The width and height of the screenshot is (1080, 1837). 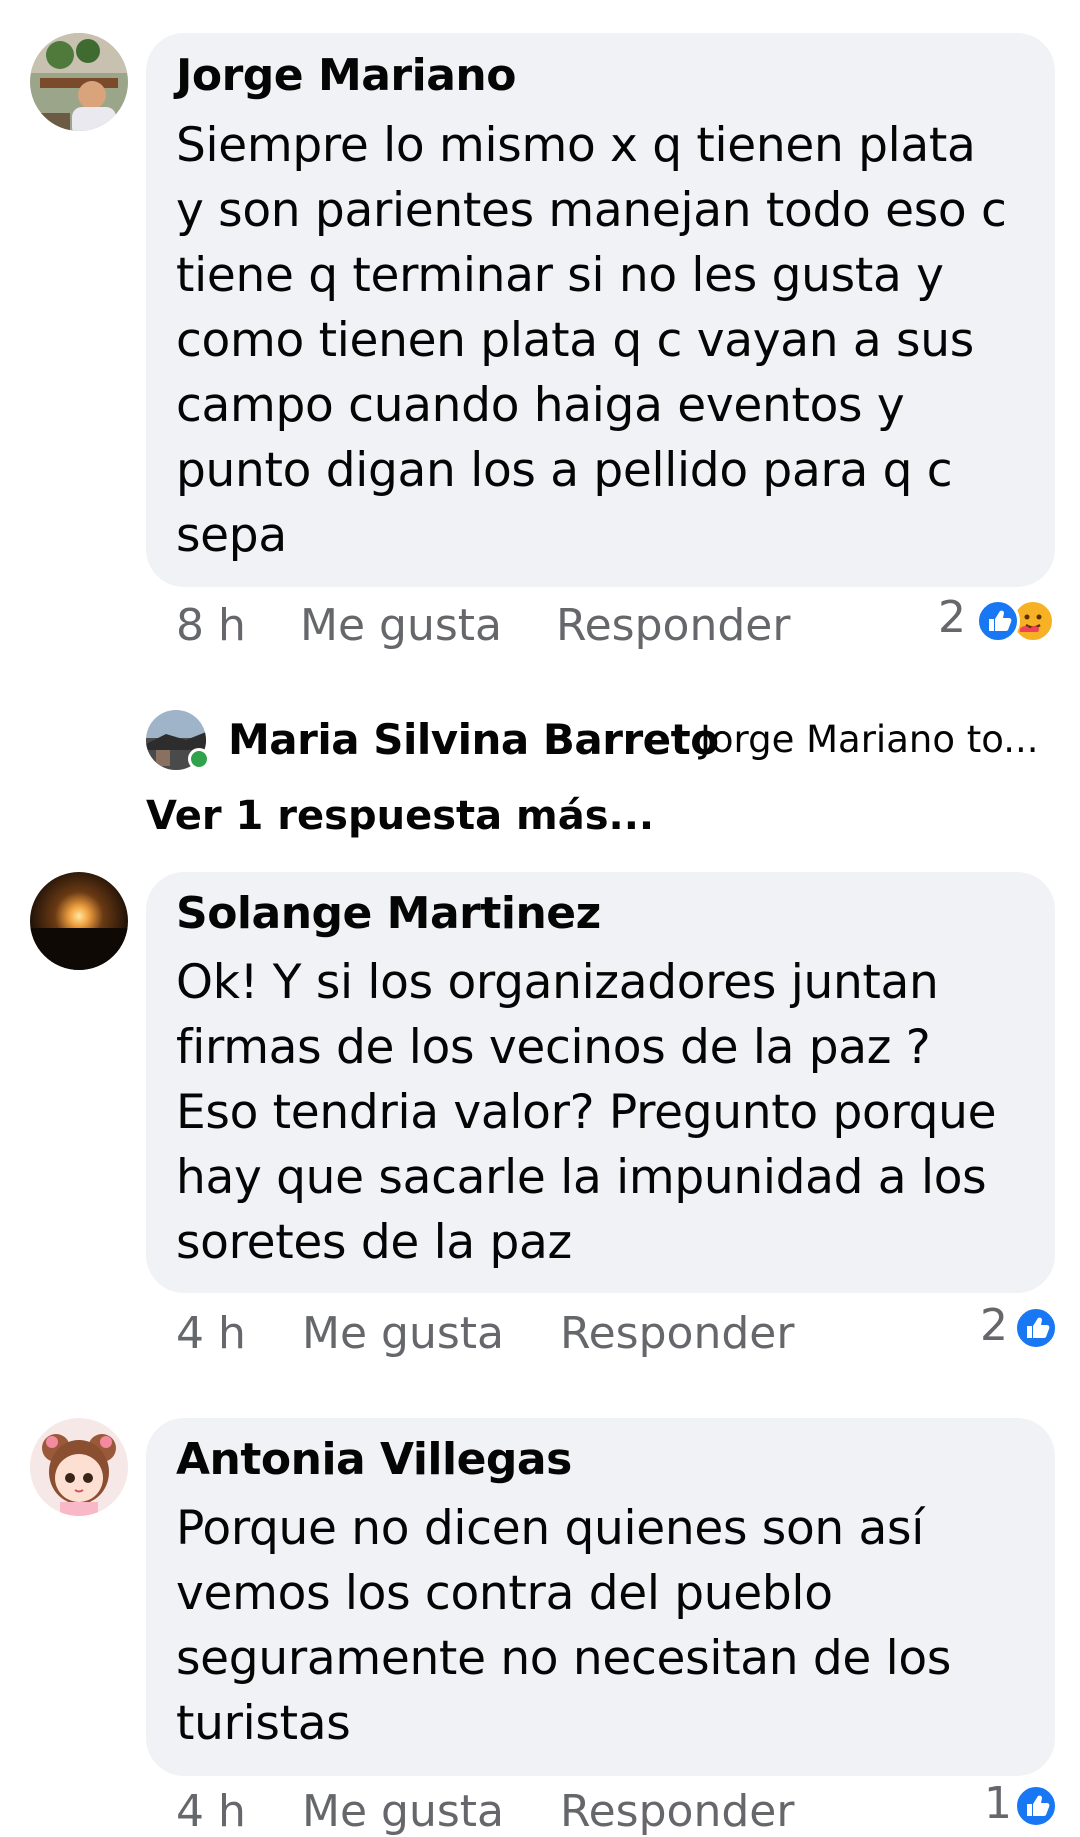 What do you see at coordinates (346, 75) in the screenshot?
I see `comment-author: Jorge Mariano` at bounding box center [346, 75].